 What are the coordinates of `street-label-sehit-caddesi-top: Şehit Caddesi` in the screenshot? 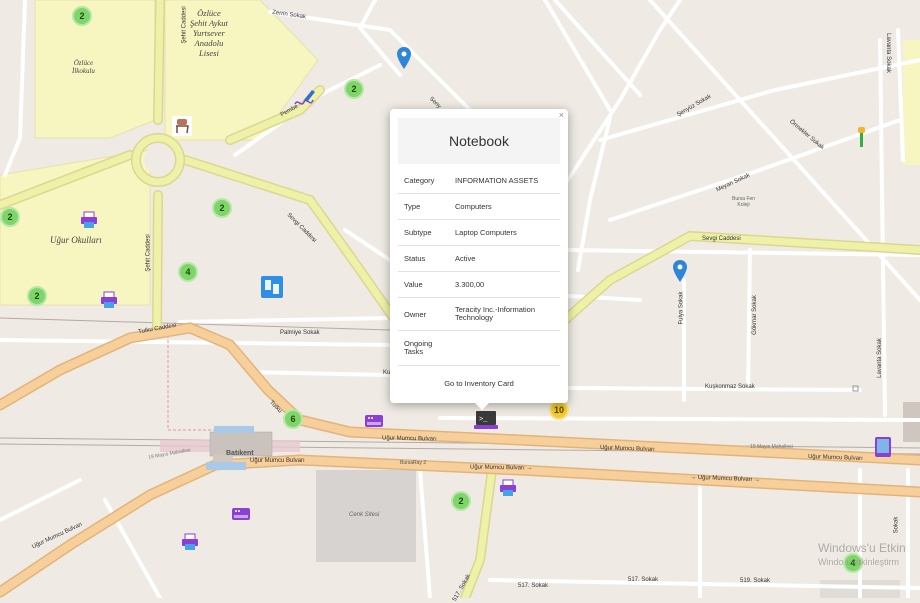 It's located at (184, 25).